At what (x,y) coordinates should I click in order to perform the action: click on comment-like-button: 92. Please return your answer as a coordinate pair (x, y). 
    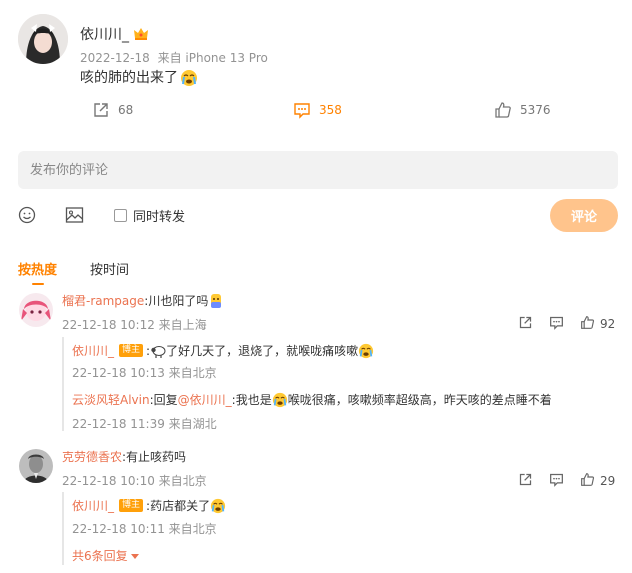
    Looking at the image, I should click on (597, 324).